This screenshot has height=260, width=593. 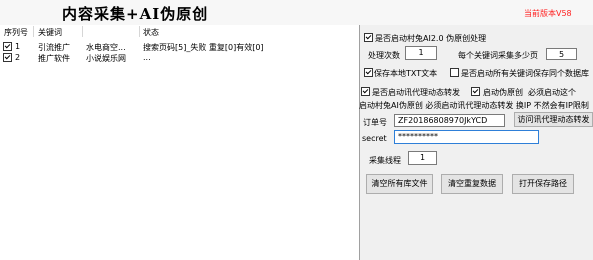 I want to click on row-index: 1, so click(x=18, y=46).